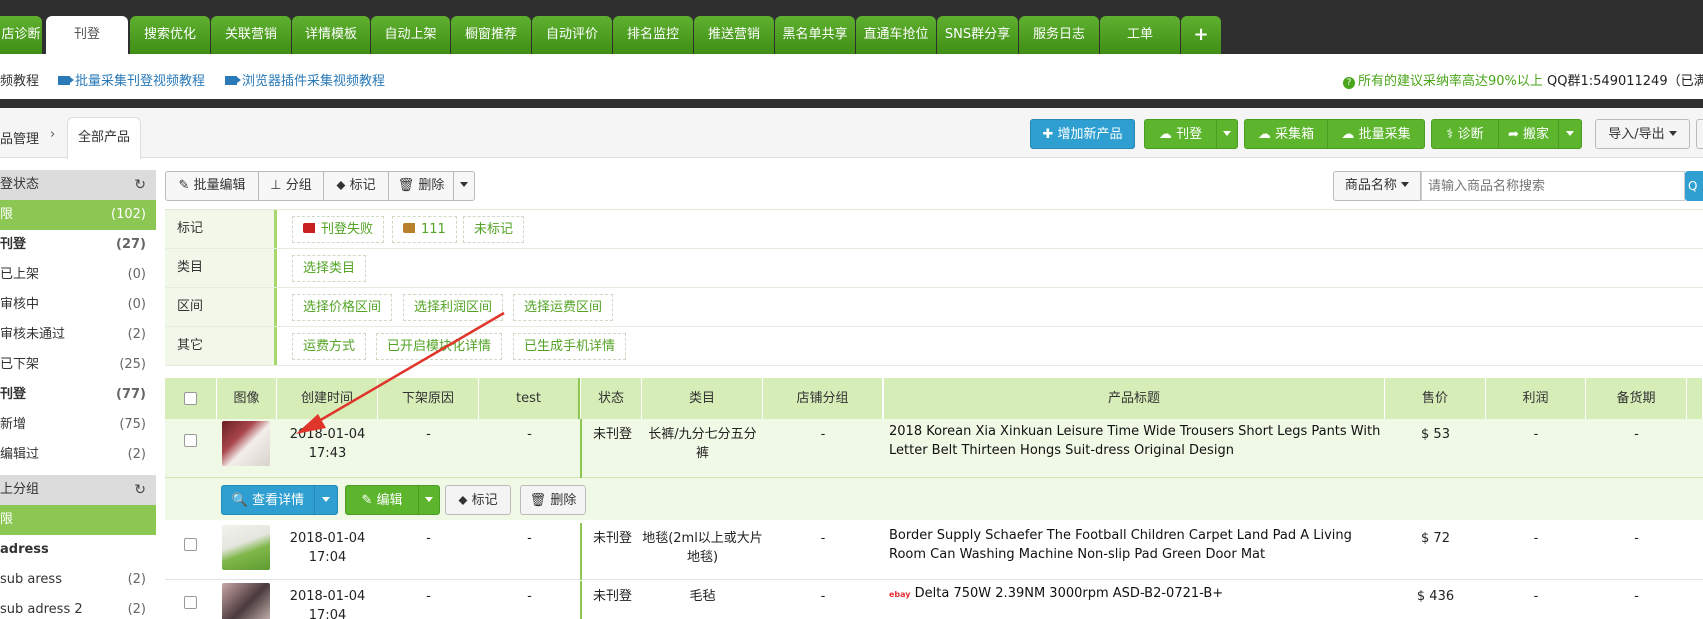  I want to click on sidebar-item-new: 新增 (75), so click(78, 425).